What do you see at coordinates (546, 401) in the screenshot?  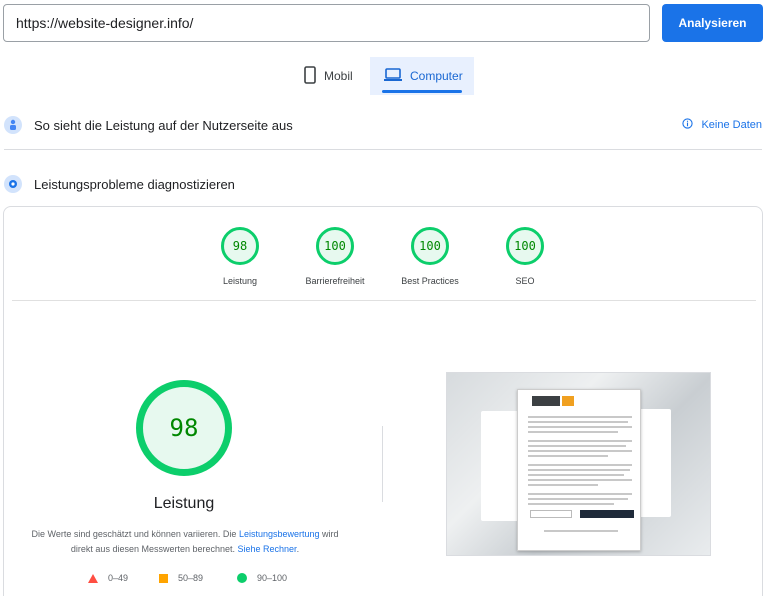 I see `thumbnail-logo` at bounding box center [546, 401].